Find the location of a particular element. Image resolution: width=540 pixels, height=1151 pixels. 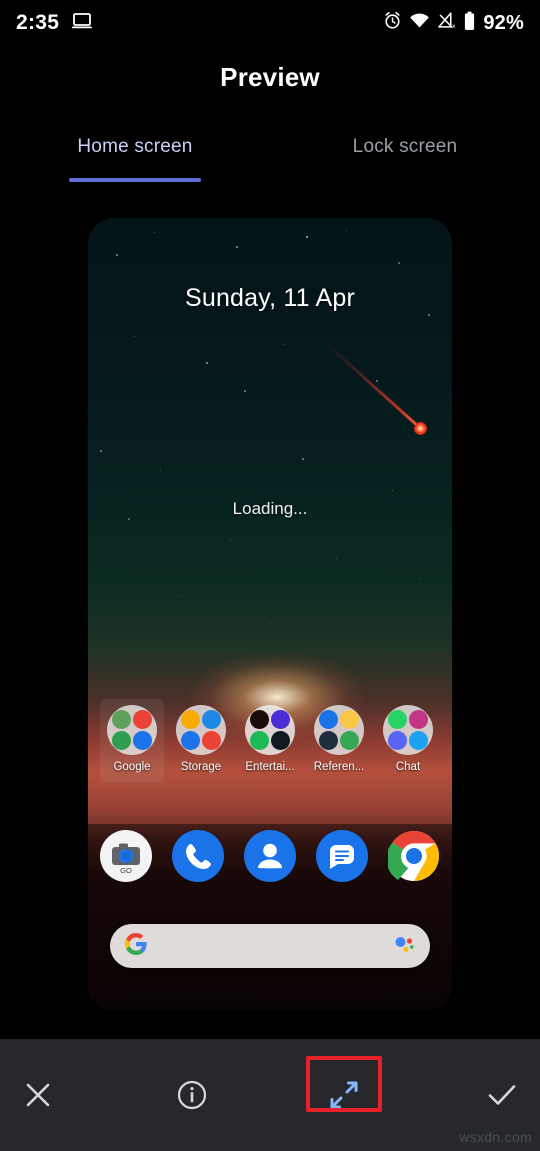

check-icon is located at coordinates (502, 1095).